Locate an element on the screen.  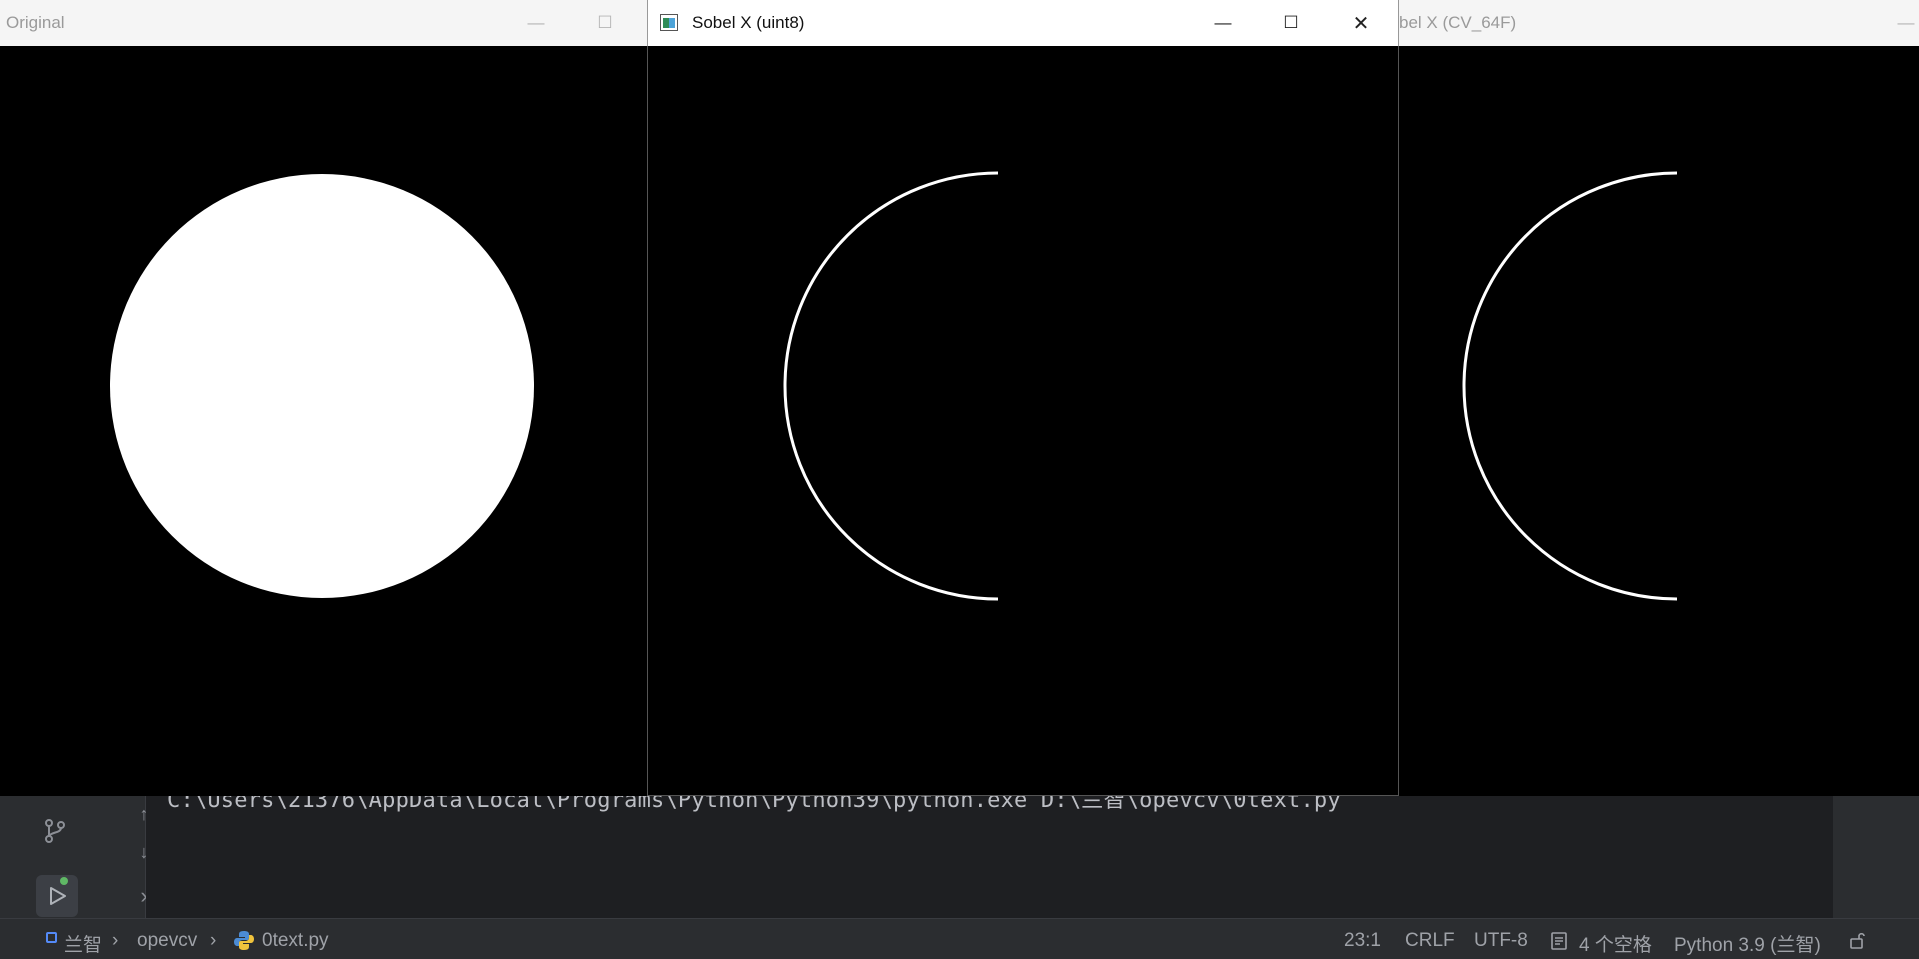
sobel-uint8-edge-image is located at coordinates (891, 386).